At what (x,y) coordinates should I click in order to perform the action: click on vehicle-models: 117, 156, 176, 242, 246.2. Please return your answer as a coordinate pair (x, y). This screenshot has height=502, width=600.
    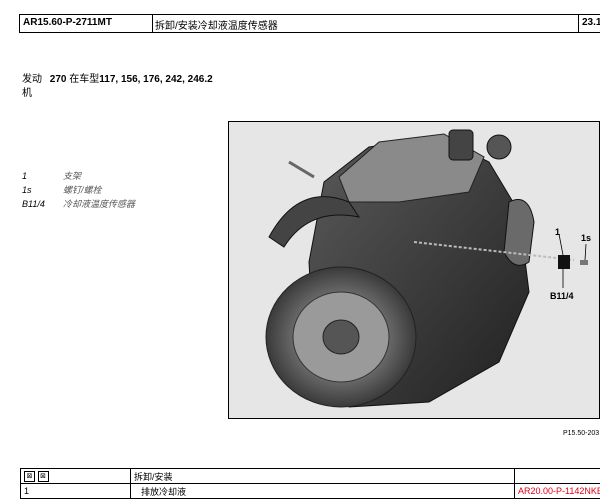
    Looking at the image, I should click on (156, 79).